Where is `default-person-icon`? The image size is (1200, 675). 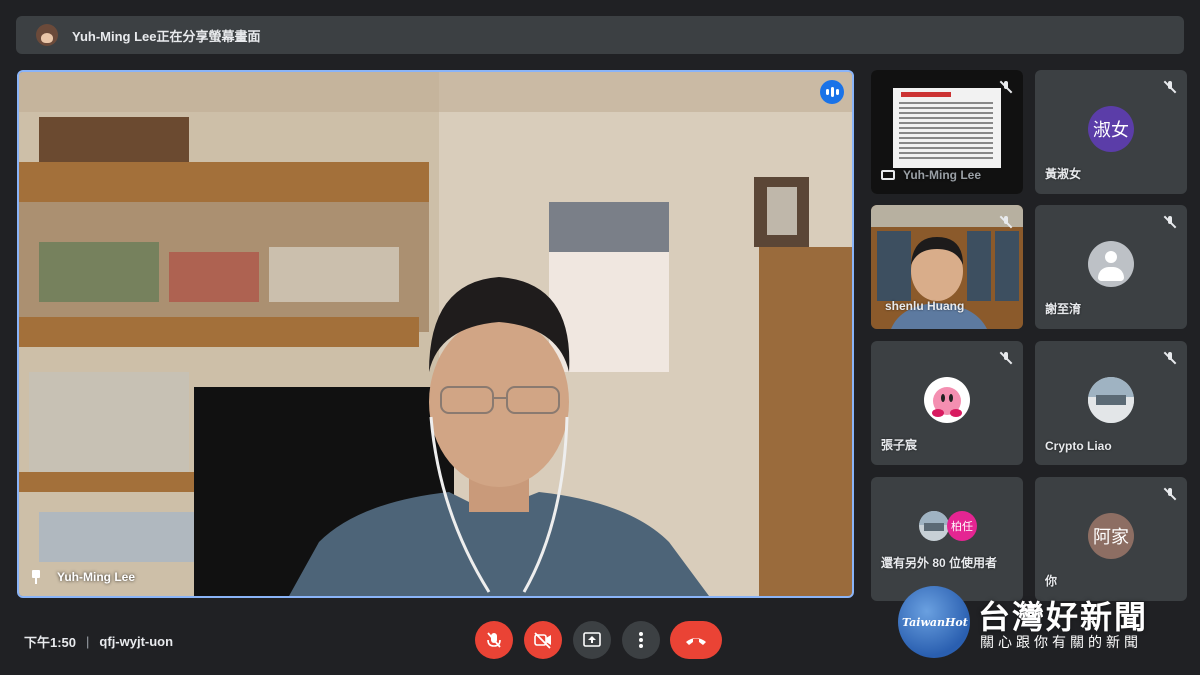
default-person-icon is located at coordinates (1111, 264).